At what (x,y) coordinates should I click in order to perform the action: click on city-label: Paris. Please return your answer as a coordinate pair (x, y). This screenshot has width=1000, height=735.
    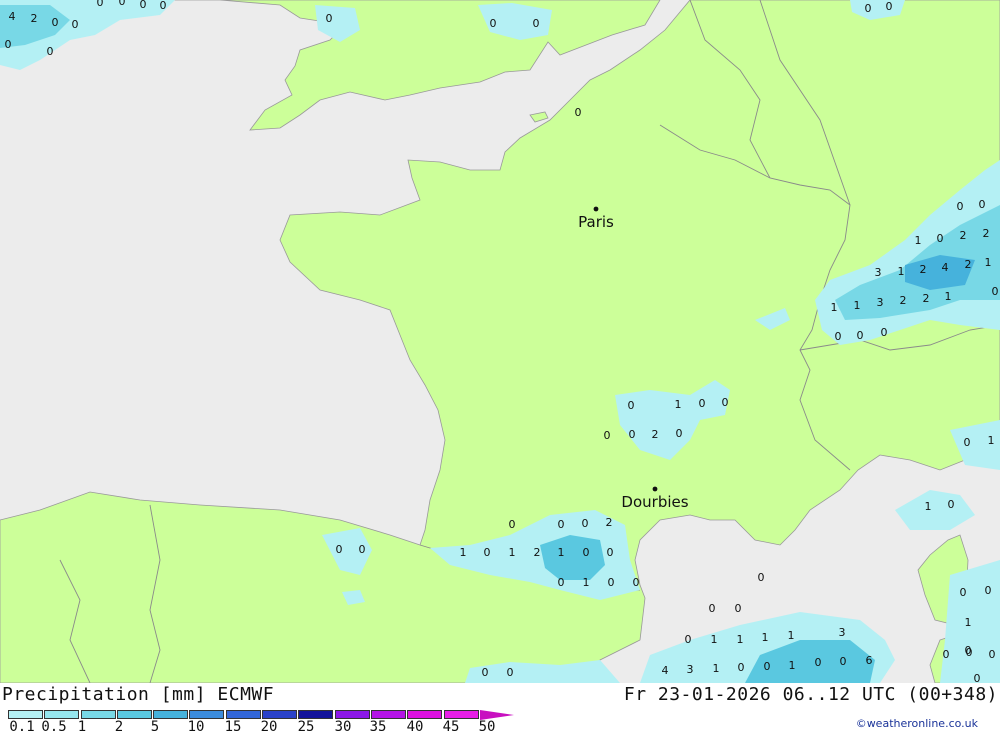
    Looking at the image, I should click on (596, 222).